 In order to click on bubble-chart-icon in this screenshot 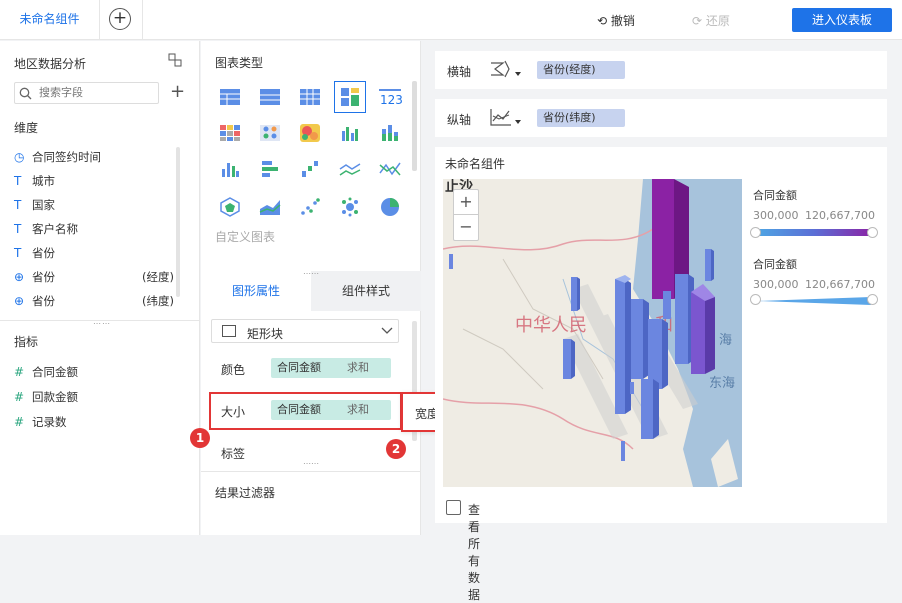, I will do `click(350, 207)`.